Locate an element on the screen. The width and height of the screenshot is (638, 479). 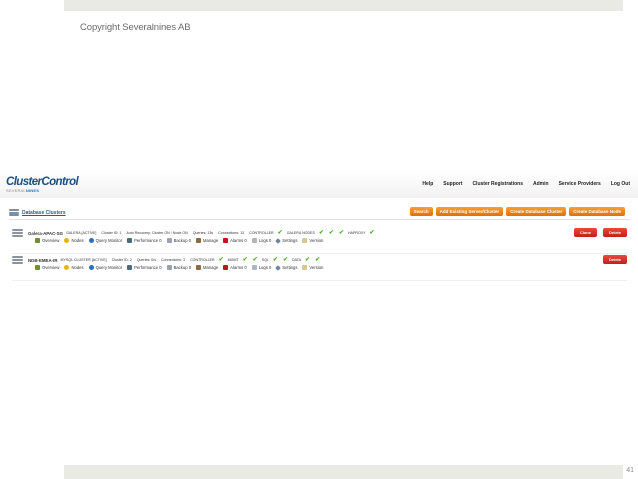
nav-support: Support is located at coordinates (452, 184).